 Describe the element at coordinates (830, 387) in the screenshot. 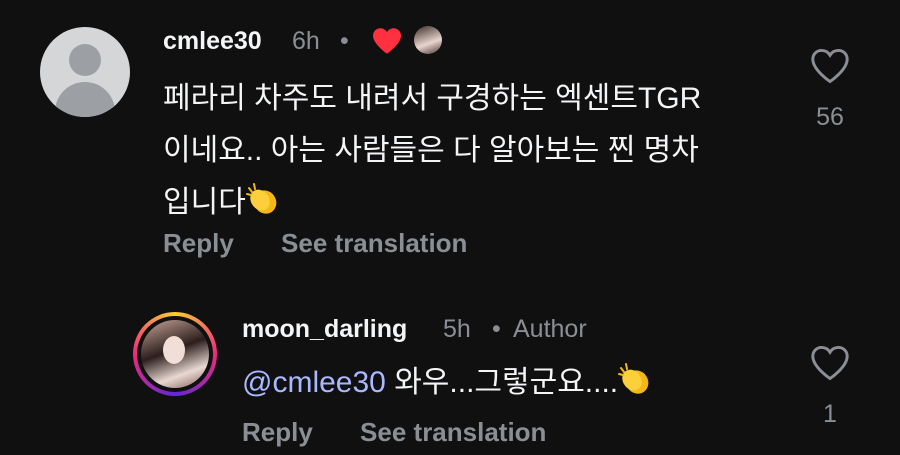

I see `like-column: 1` at that location.